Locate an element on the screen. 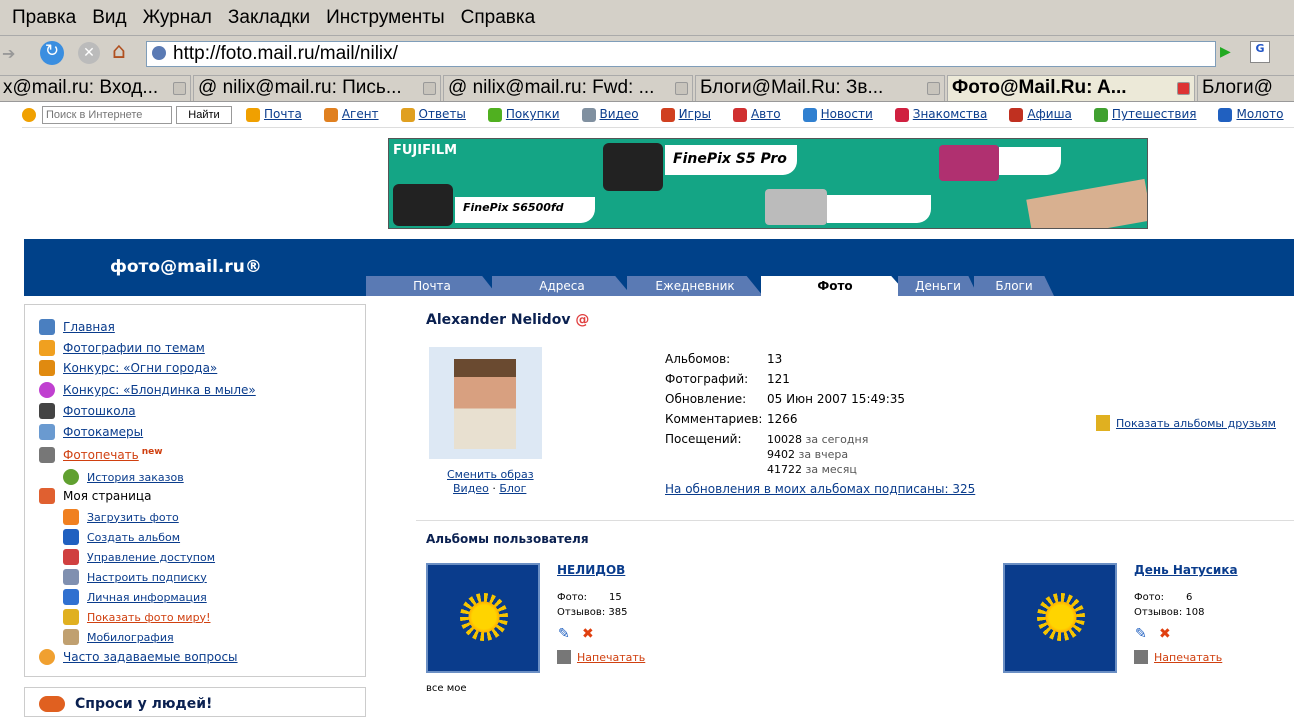 The image size is (1294, 717). sidebar-item-upload: Загрузить фото is located at coordinates (133, 517).